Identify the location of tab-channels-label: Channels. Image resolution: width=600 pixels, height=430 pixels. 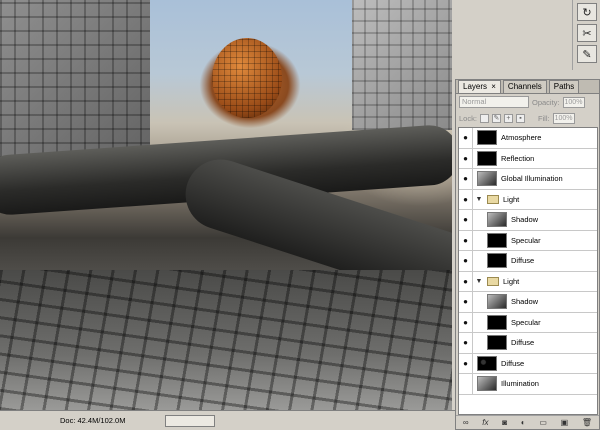
(524, 86).